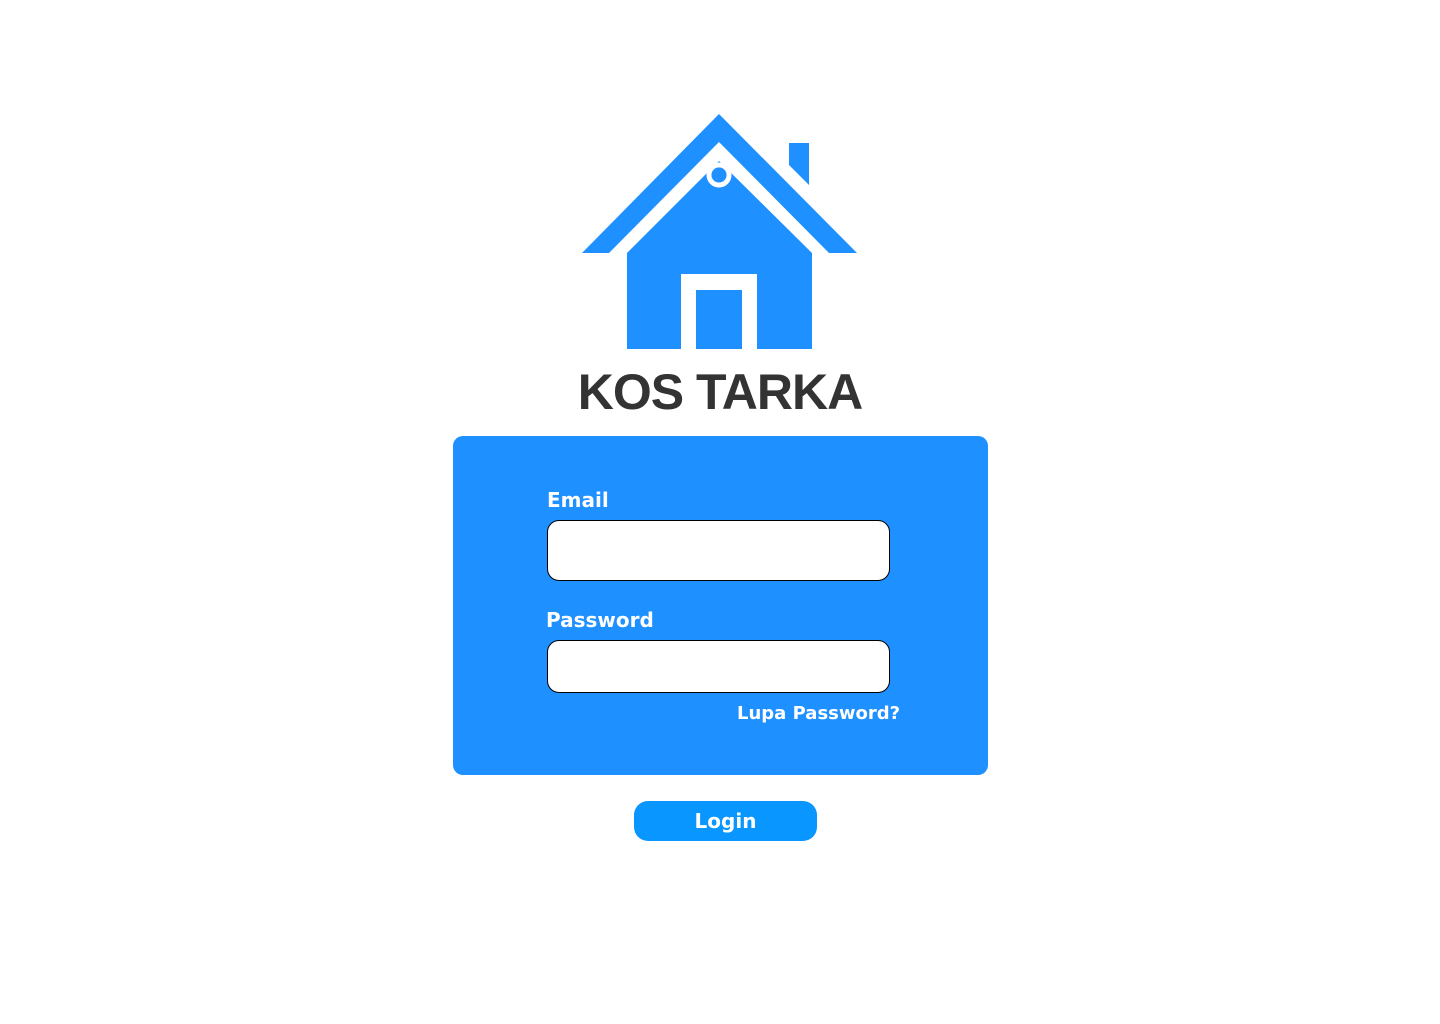  I want to click on email-label: Email, so click(578, 500).